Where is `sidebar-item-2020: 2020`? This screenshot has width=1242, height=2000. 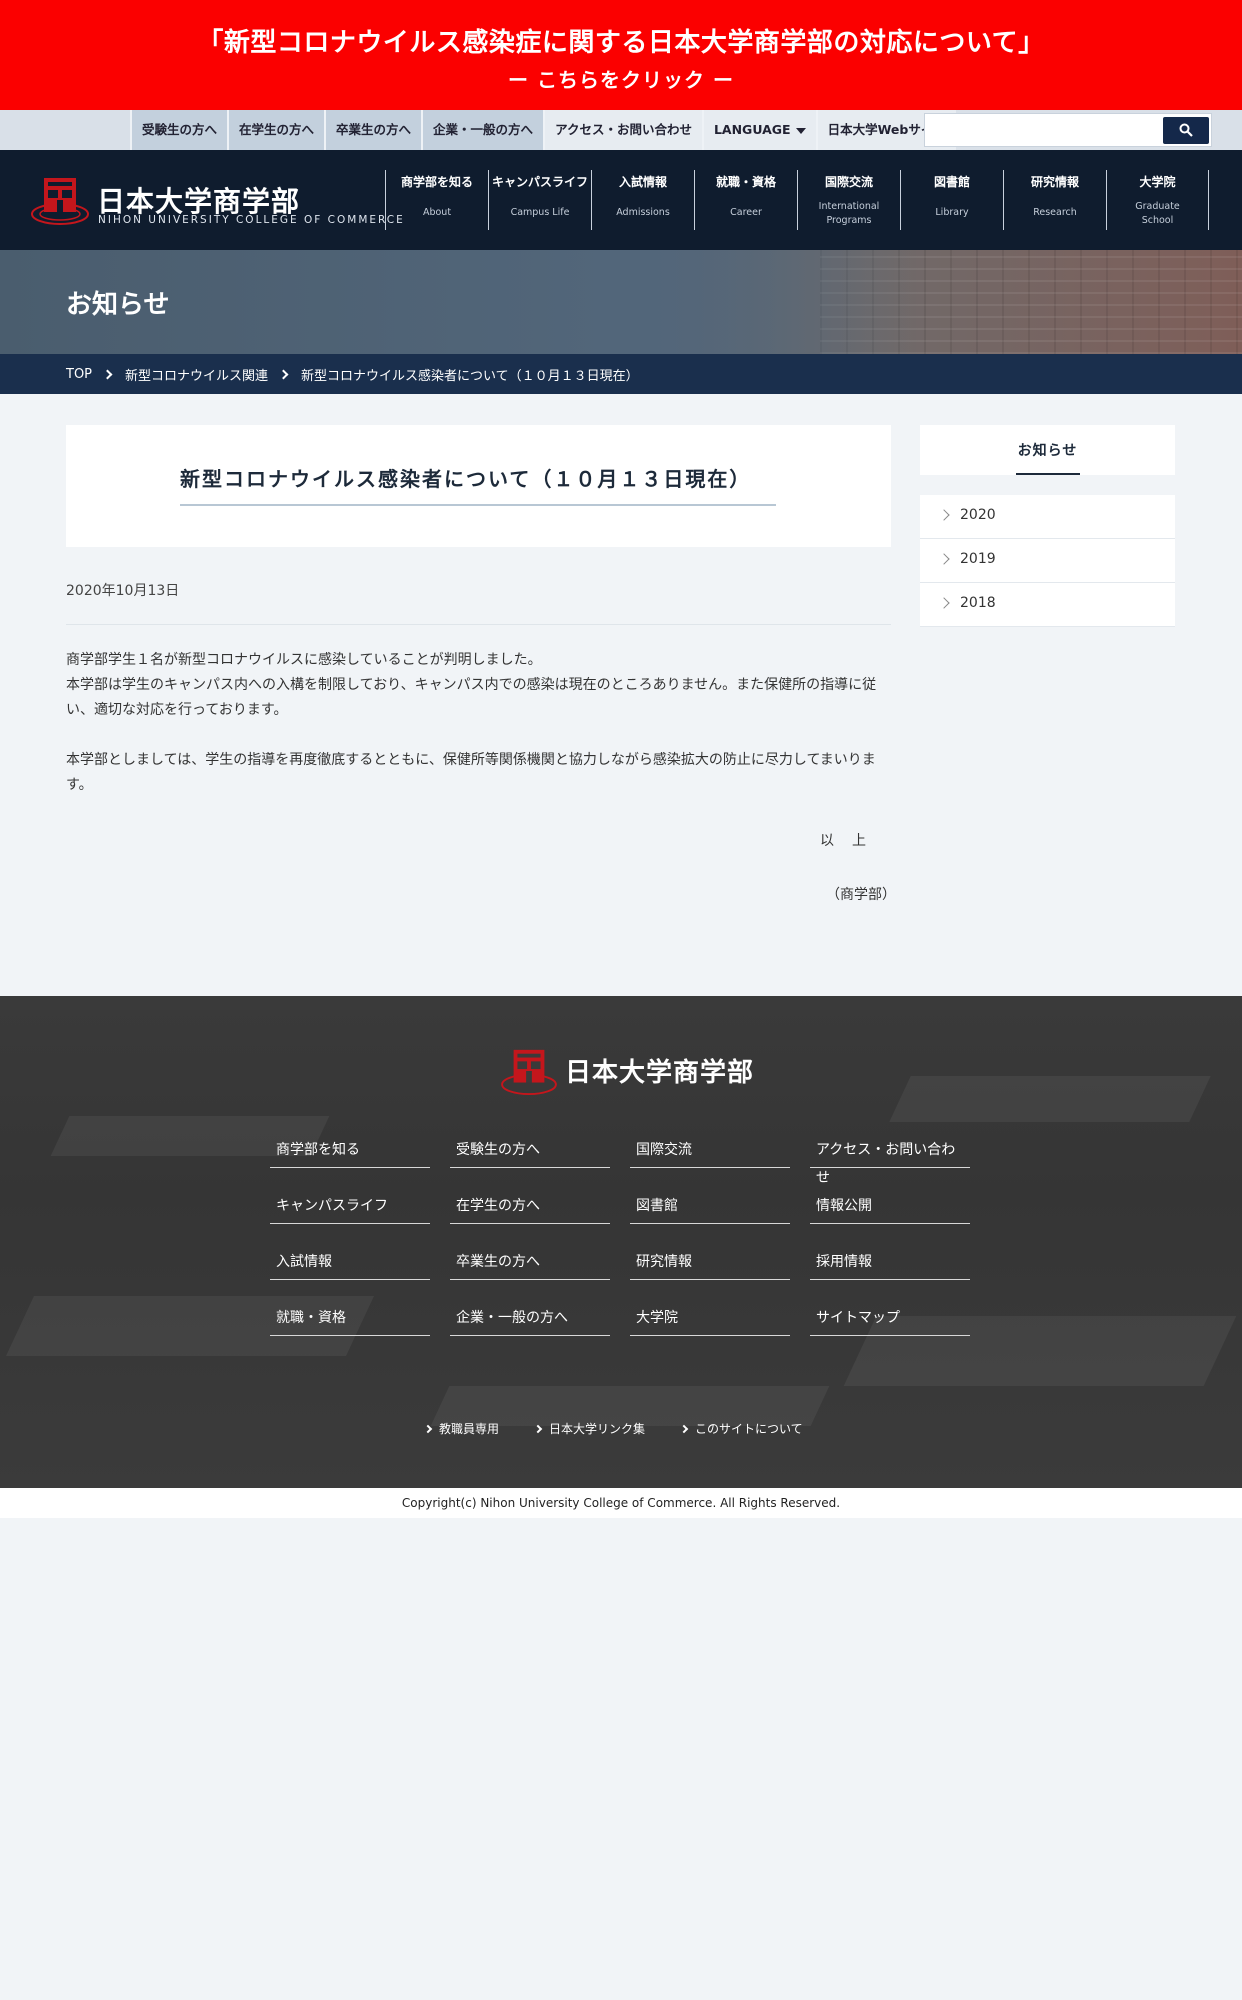
sidebar-item-2020: 2020 is located at coordinates (1047, 517).